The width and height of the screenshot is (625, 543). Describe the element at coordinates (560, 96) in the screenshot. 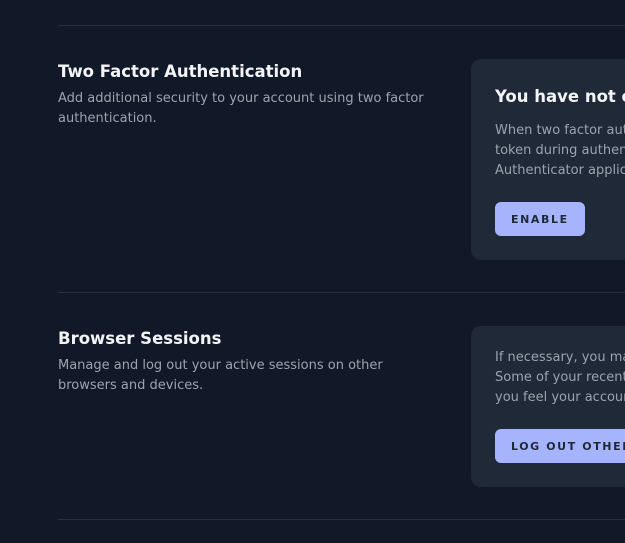

I see `two-factor-status-heading: You have not en` at that location.